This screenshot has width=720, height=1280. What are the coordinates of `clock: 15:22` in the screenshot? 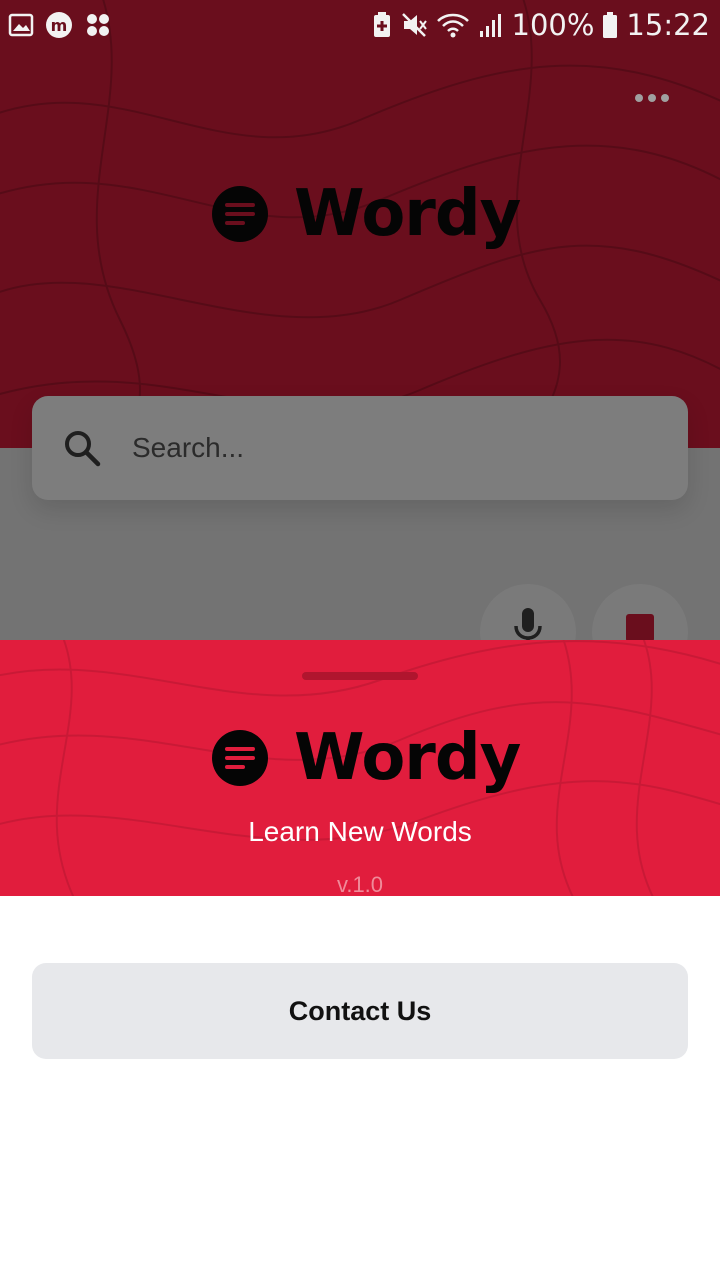 It's located at (668, 25).